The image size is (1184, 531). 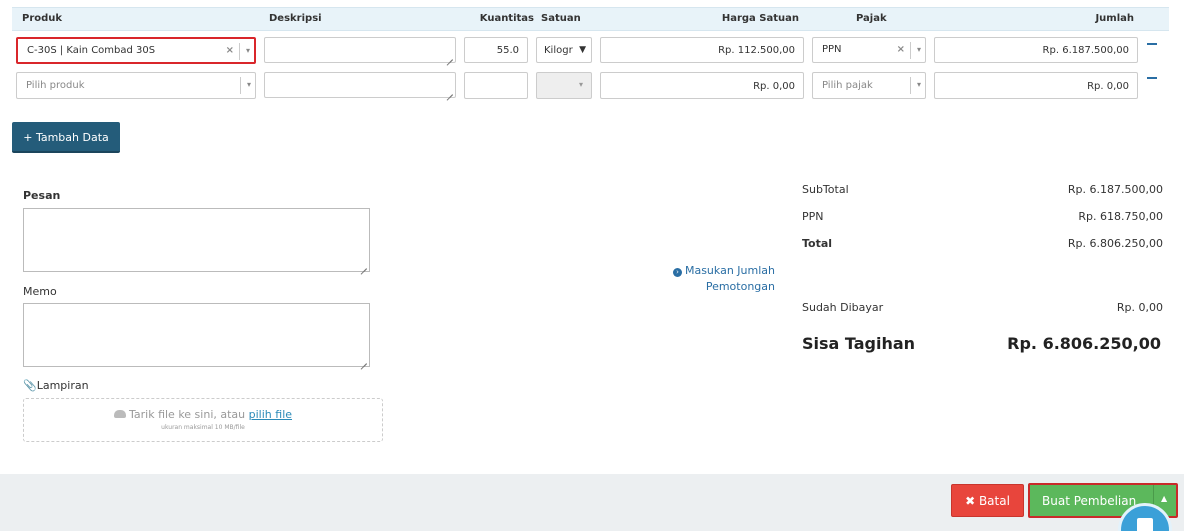 I want to click on header-pajak: Pajak, so click(x=871, y=18).